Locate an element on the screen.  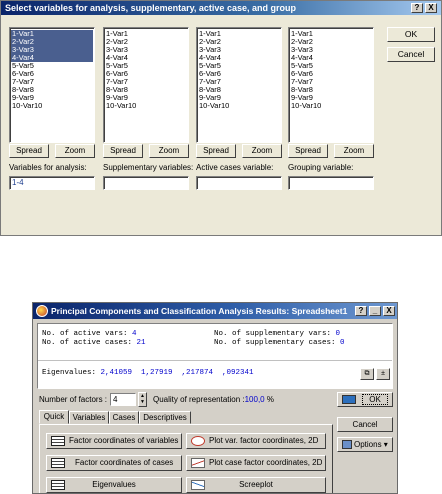
supplementary-field-label: Supplementary variables: is located at coordinates (148, 167).